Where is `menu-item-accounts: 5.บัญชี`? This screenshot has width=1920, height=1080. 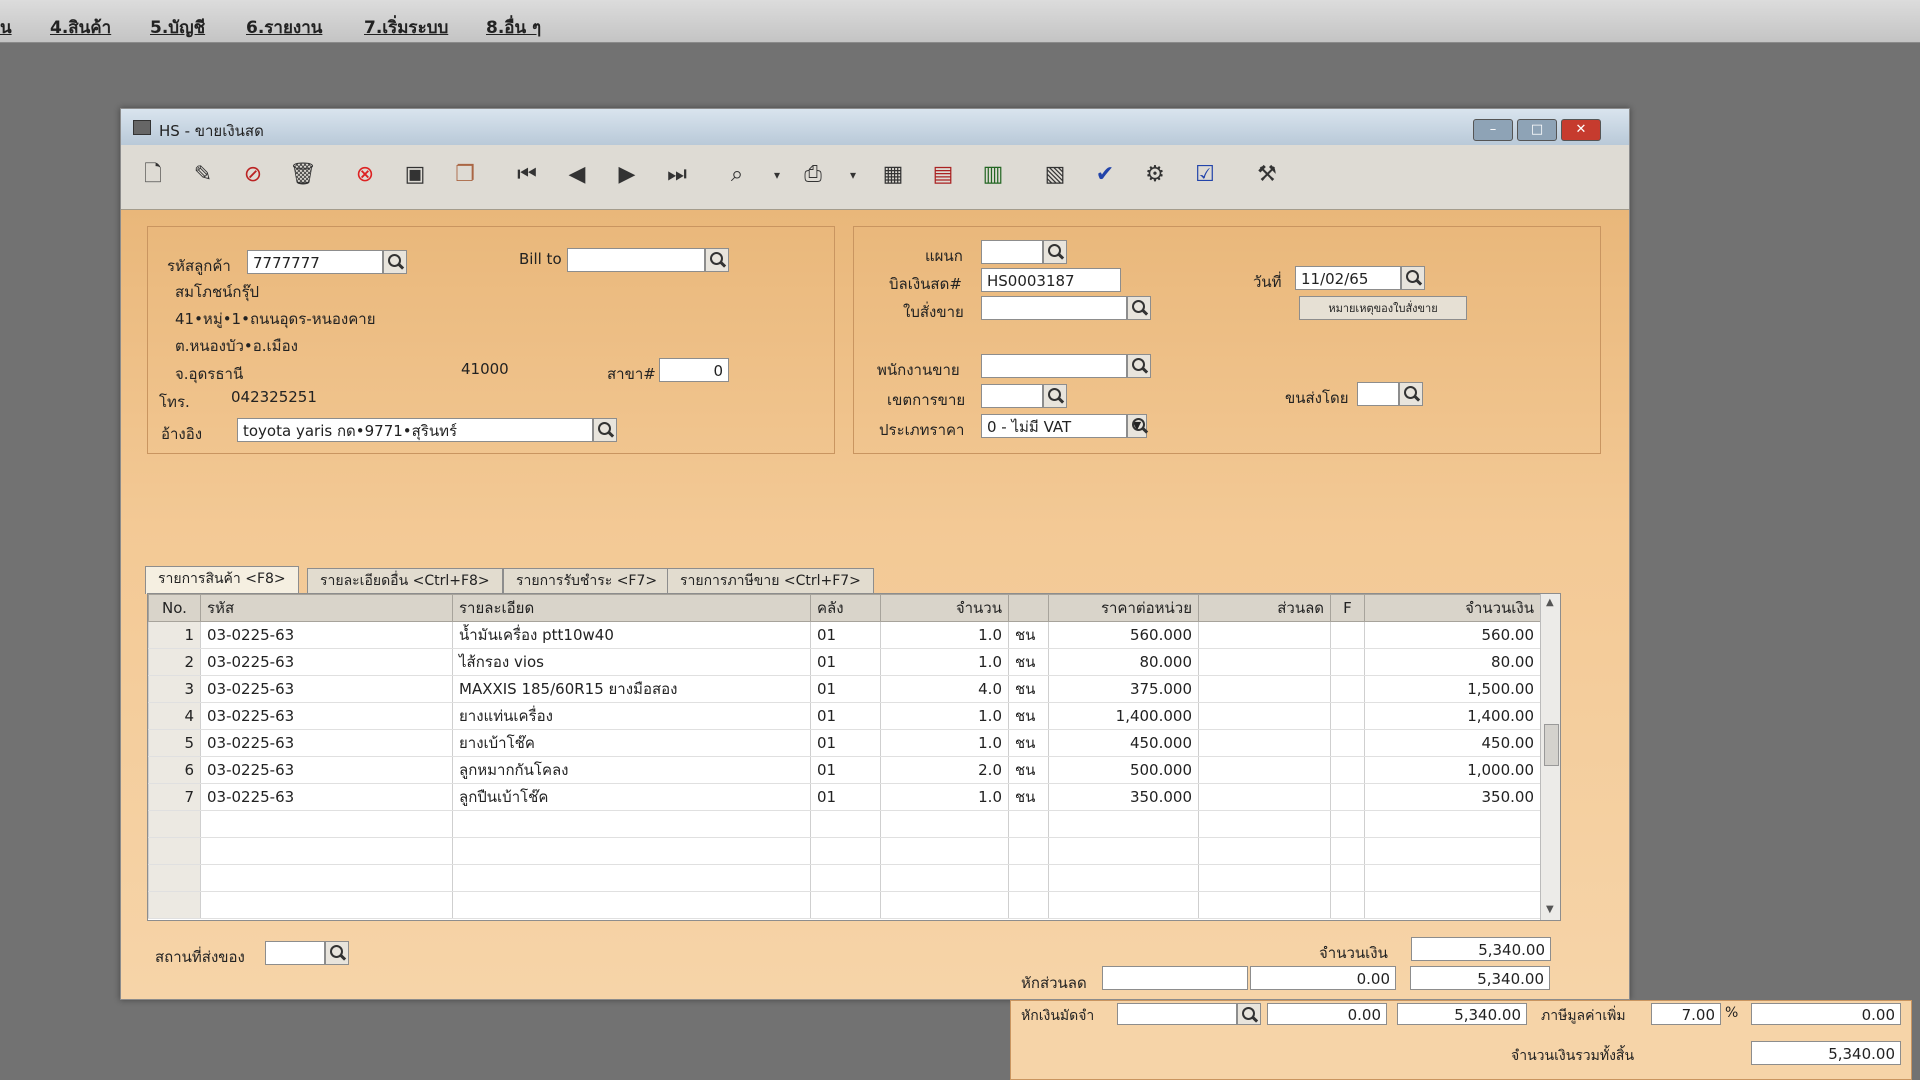 menu-item-accounts: 5.บัญชี is located at coordinates (177, 27).